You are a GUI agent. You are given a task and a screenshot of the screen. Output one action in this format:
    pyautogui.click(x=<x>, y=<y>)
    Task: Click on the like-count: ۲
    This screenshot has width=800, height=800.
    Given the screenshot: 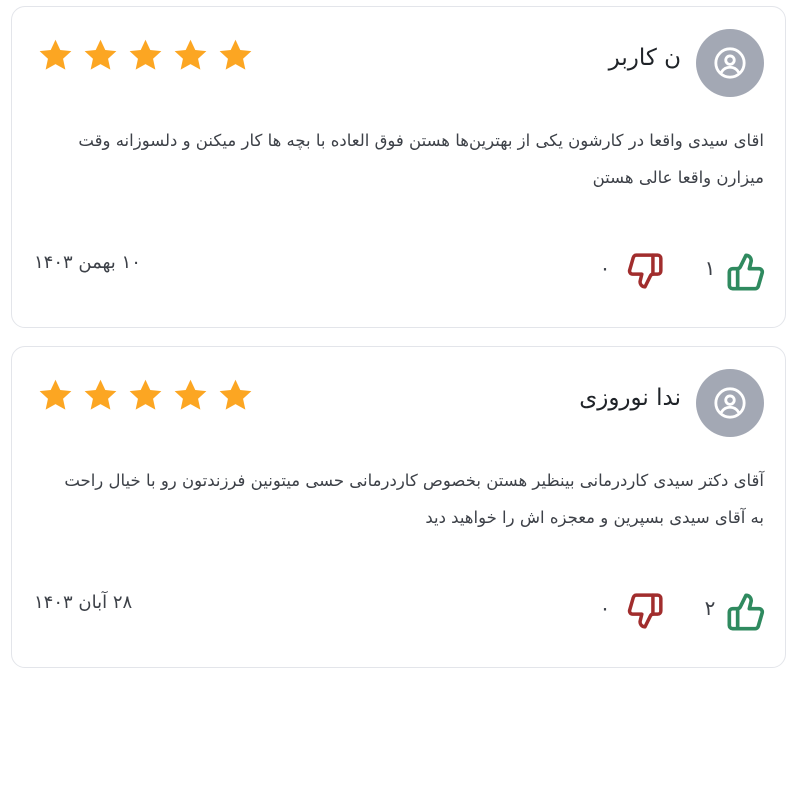 What is the action you would take?
    pyautogui.click(x=710, y=608)
    